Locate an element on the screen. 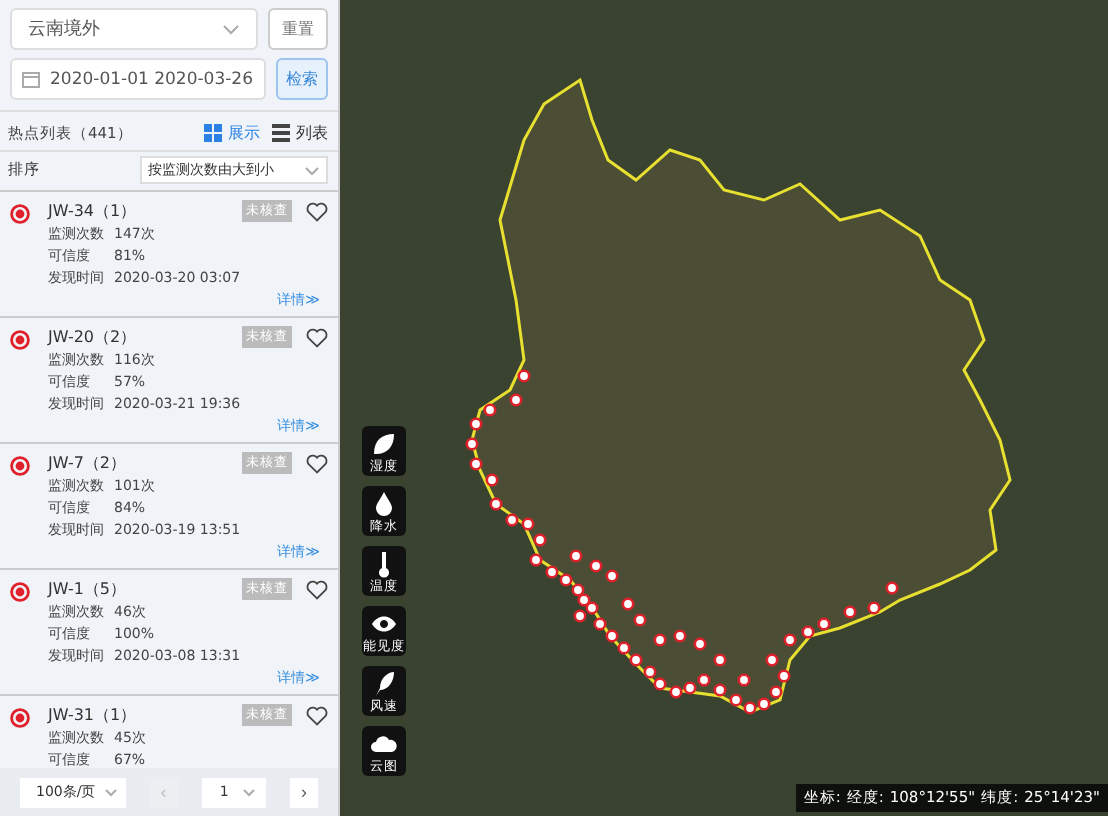  hotspot-name: JW-1（5） is located at coordinates (88, 589).